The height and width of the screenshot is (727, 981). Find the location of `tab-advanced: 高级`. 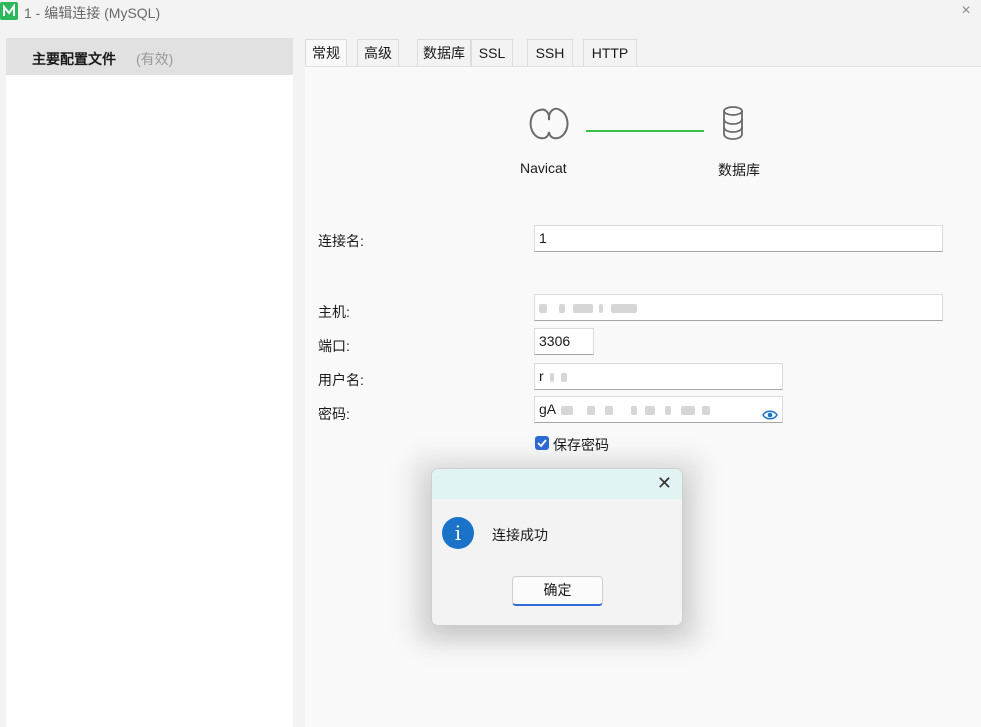

tab-advanced: 高级 is located at coordinates (378, 52).